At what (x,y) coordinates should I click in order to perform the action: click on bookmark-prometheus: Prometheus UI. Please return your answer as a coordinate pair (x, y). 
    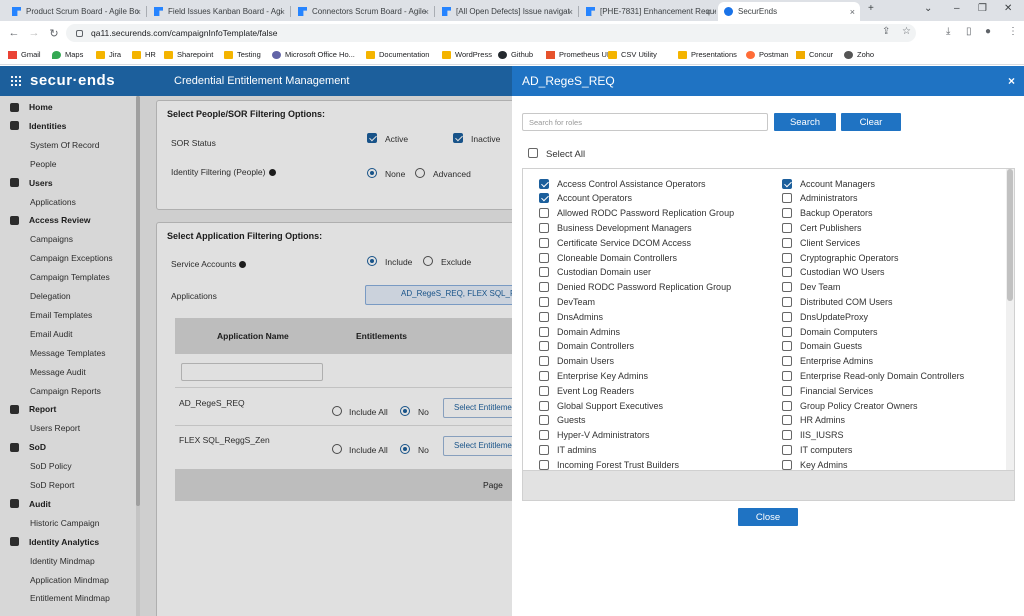
    Looking at the image, I should click on (577, 54).